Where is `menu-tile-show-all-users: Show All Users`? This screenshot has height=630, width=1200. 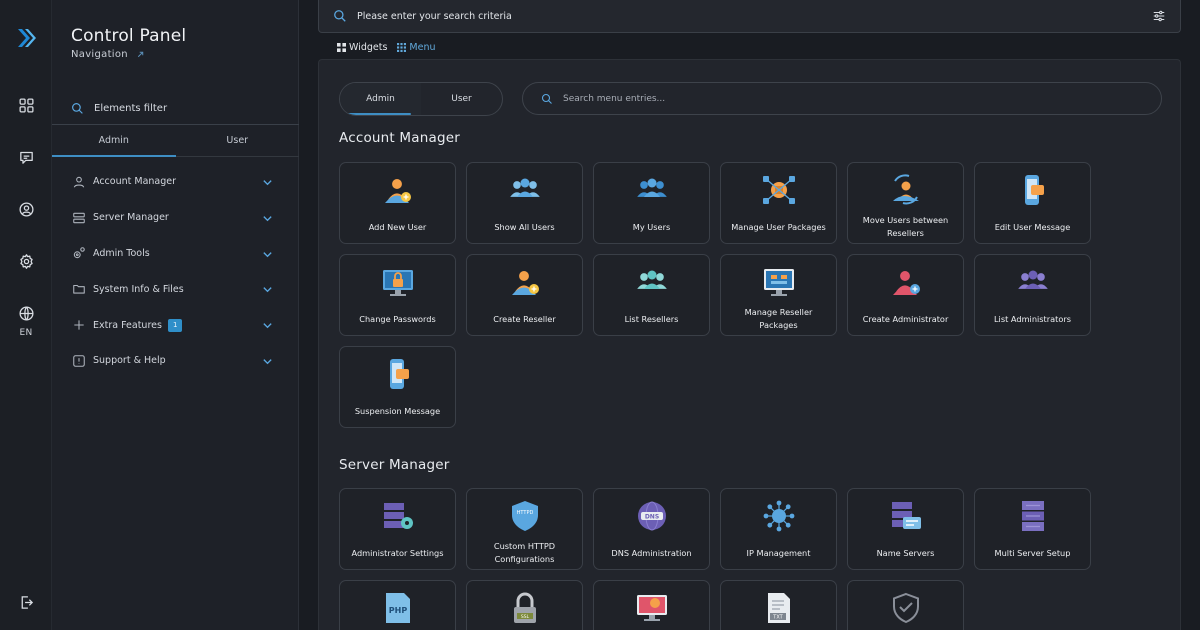 menu-tile-show-all-users: Show All Users is located at coordinates (524, 203).